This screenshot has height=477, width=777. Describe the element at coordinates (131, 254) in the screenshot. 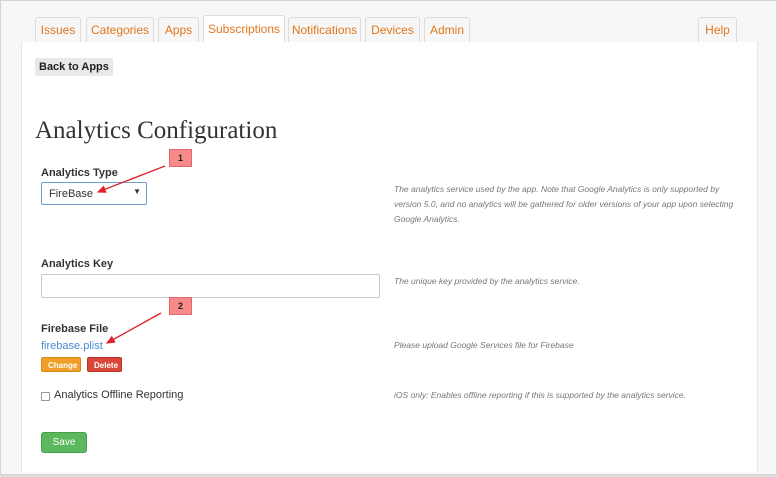

I see `annotation-arrows` at that location.